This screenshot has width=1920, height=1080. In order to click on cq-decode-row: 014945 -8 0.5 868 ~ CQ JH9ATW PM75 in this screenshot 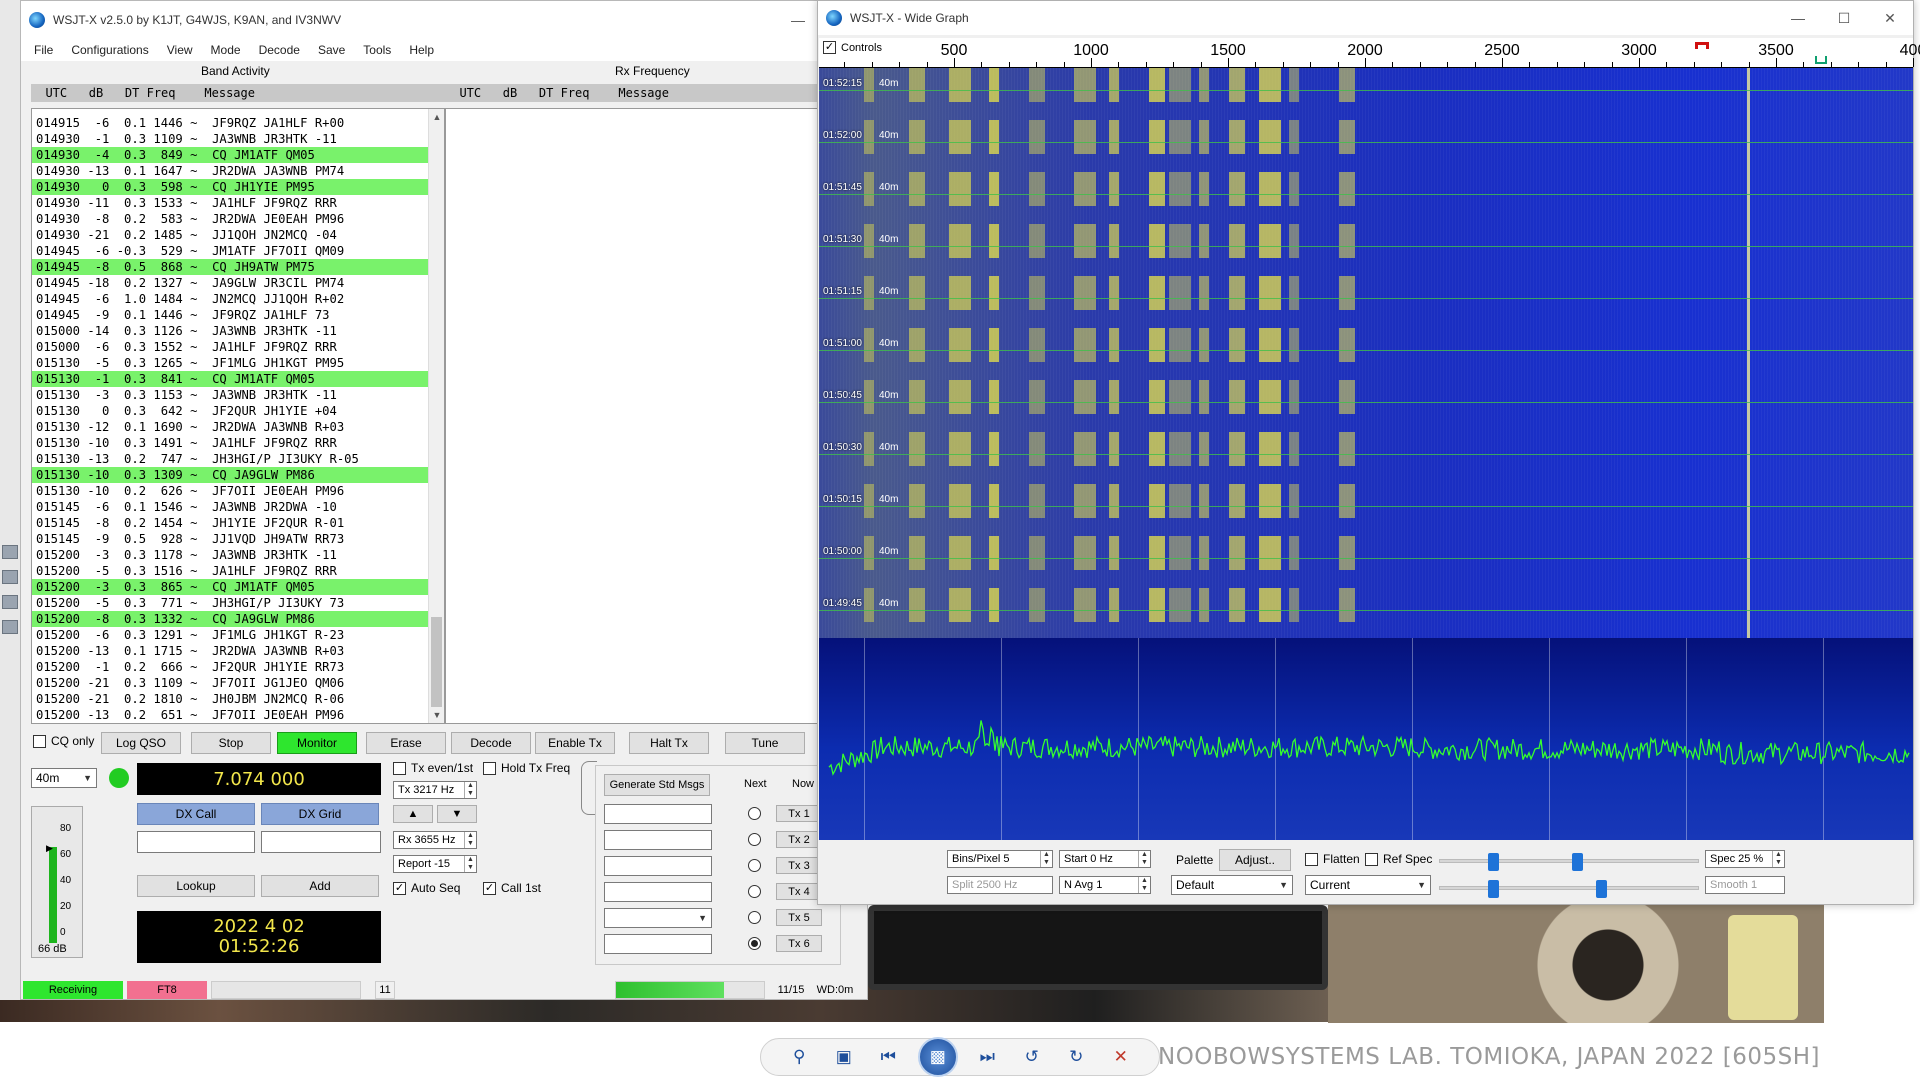, I will do `click(238, 267)`.